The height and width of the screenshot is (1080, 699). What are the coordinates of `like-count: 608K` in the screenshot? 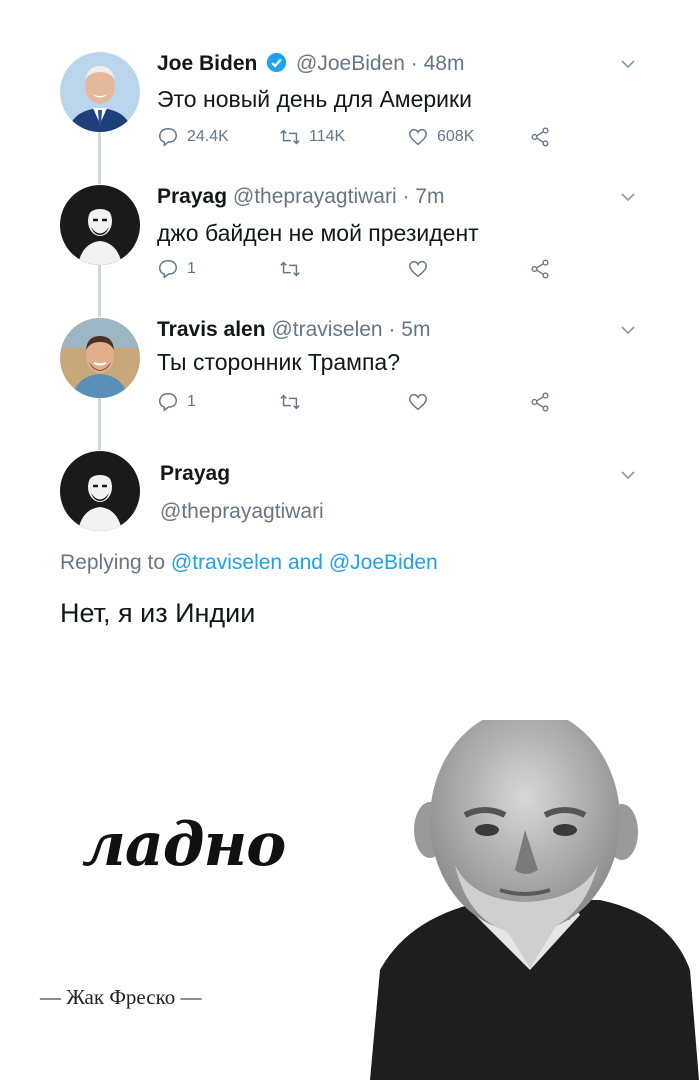 It's located at (456, 136).